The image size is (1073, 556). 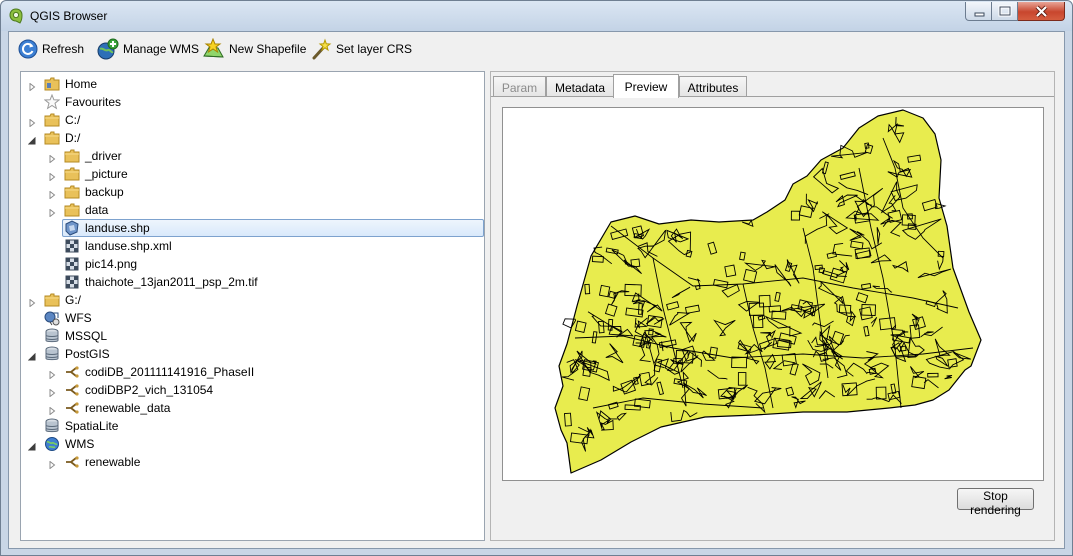 I want to click on manage-wms-button: Manage WMS, so click(x=147, y=49).